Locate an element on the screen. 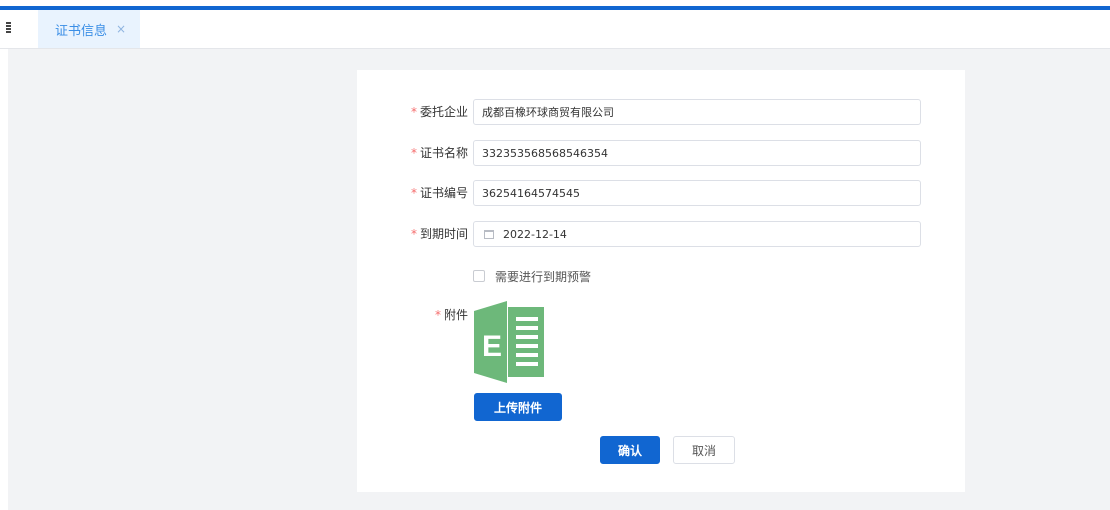 The image size is (1110, 510). tab-certificate-info: 证书信息 × is located at coordinates (89, 29).